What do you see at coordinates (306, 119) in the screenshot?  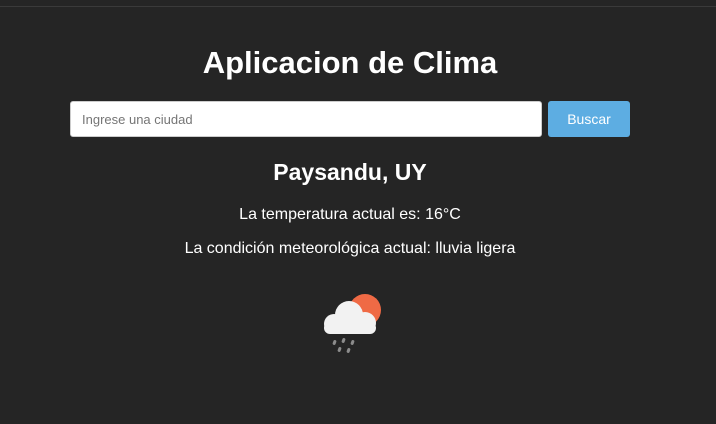 I see `city-search-input` at bounding box center [306, 119].